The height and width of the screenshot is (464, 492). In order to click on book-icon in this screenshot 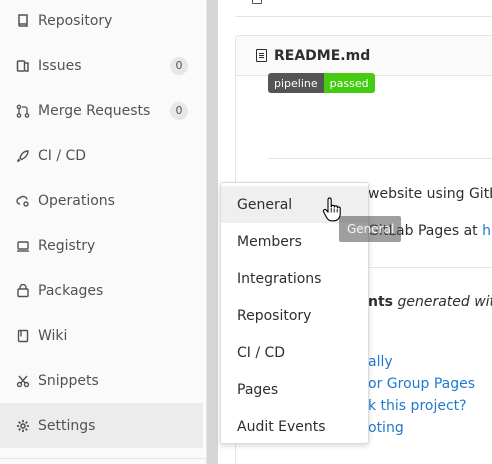, I will do `click(23, 336)`.